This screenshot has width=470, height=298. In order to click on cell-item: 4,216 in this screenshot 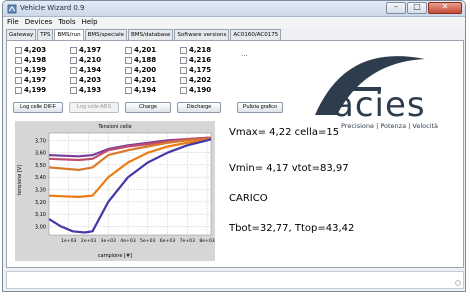, I will do `click(195, 60)`.